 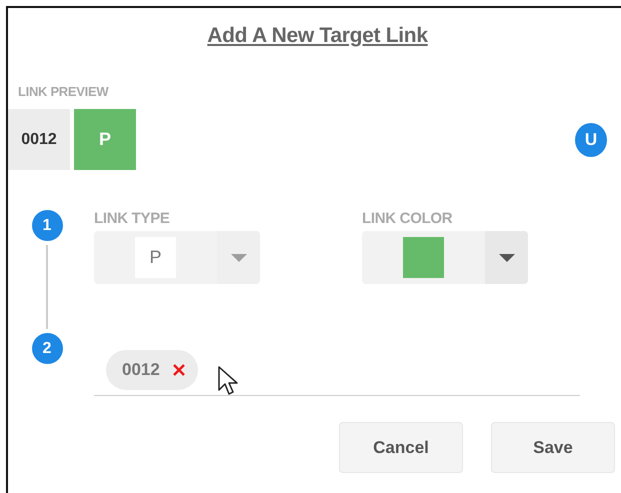 I want to click on field-label: LINK COLOR, so click(x=408, y=218).